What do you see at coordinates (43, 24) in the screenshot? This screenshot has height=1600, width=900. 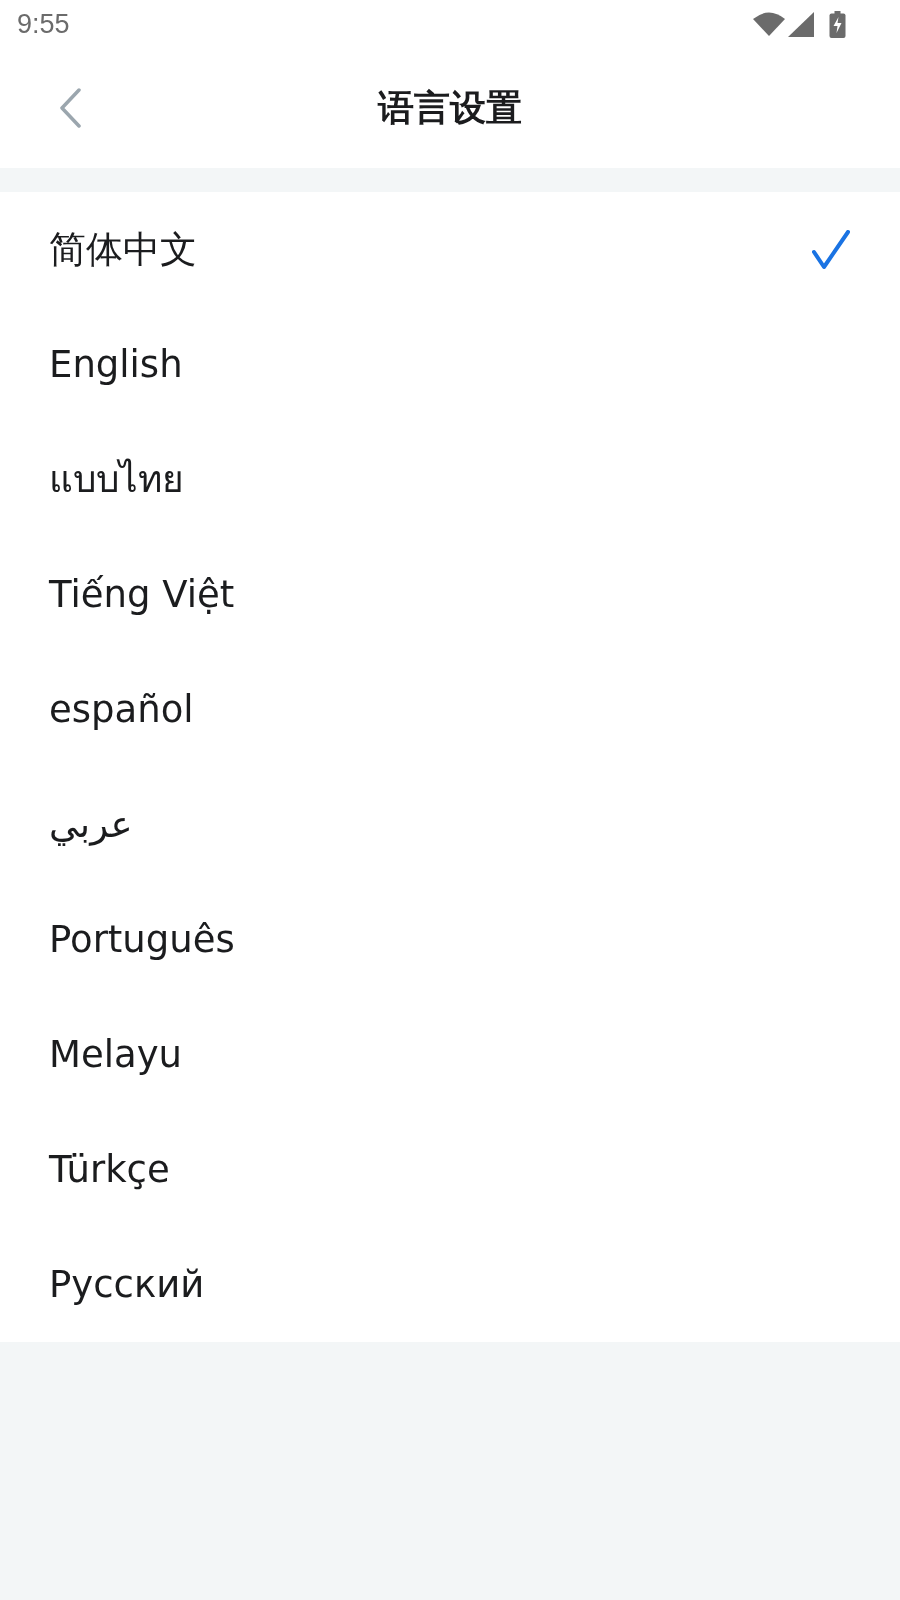 I see `status-time: 9:55` at bounding box center [43, 24].